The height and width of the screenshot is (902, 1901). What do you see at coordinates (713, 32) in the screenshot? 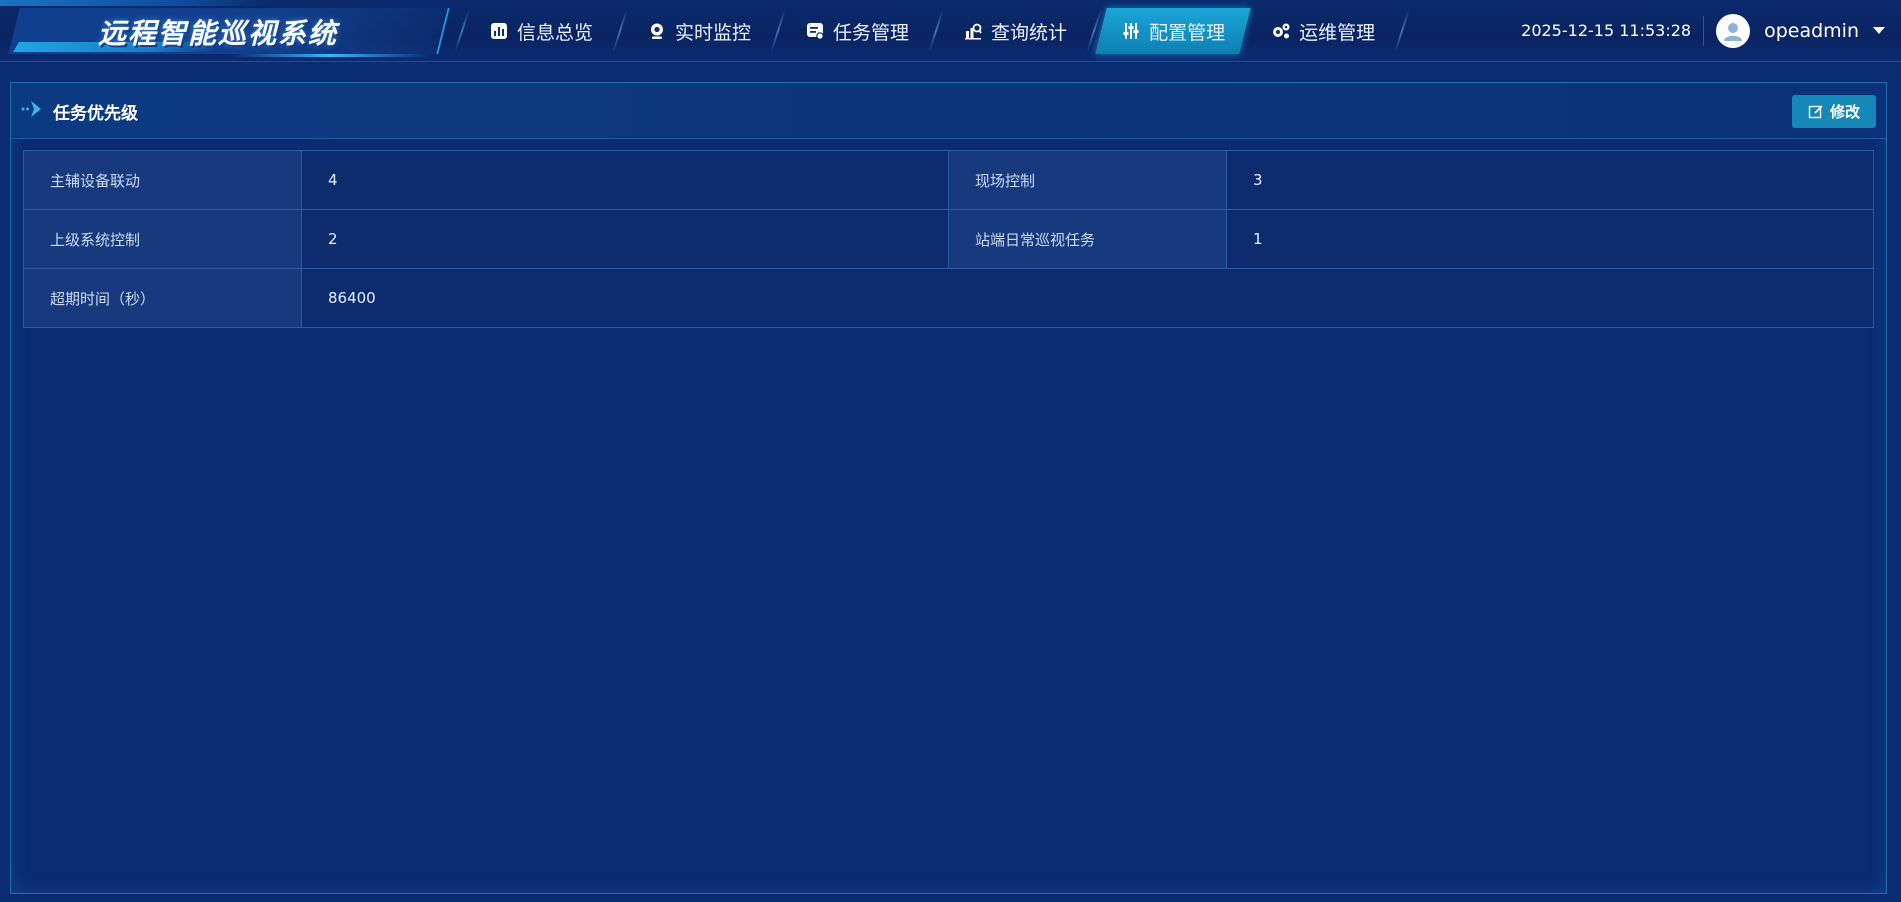
I see `nav-item-label: 实时监控` at bounding box center [713, 32].